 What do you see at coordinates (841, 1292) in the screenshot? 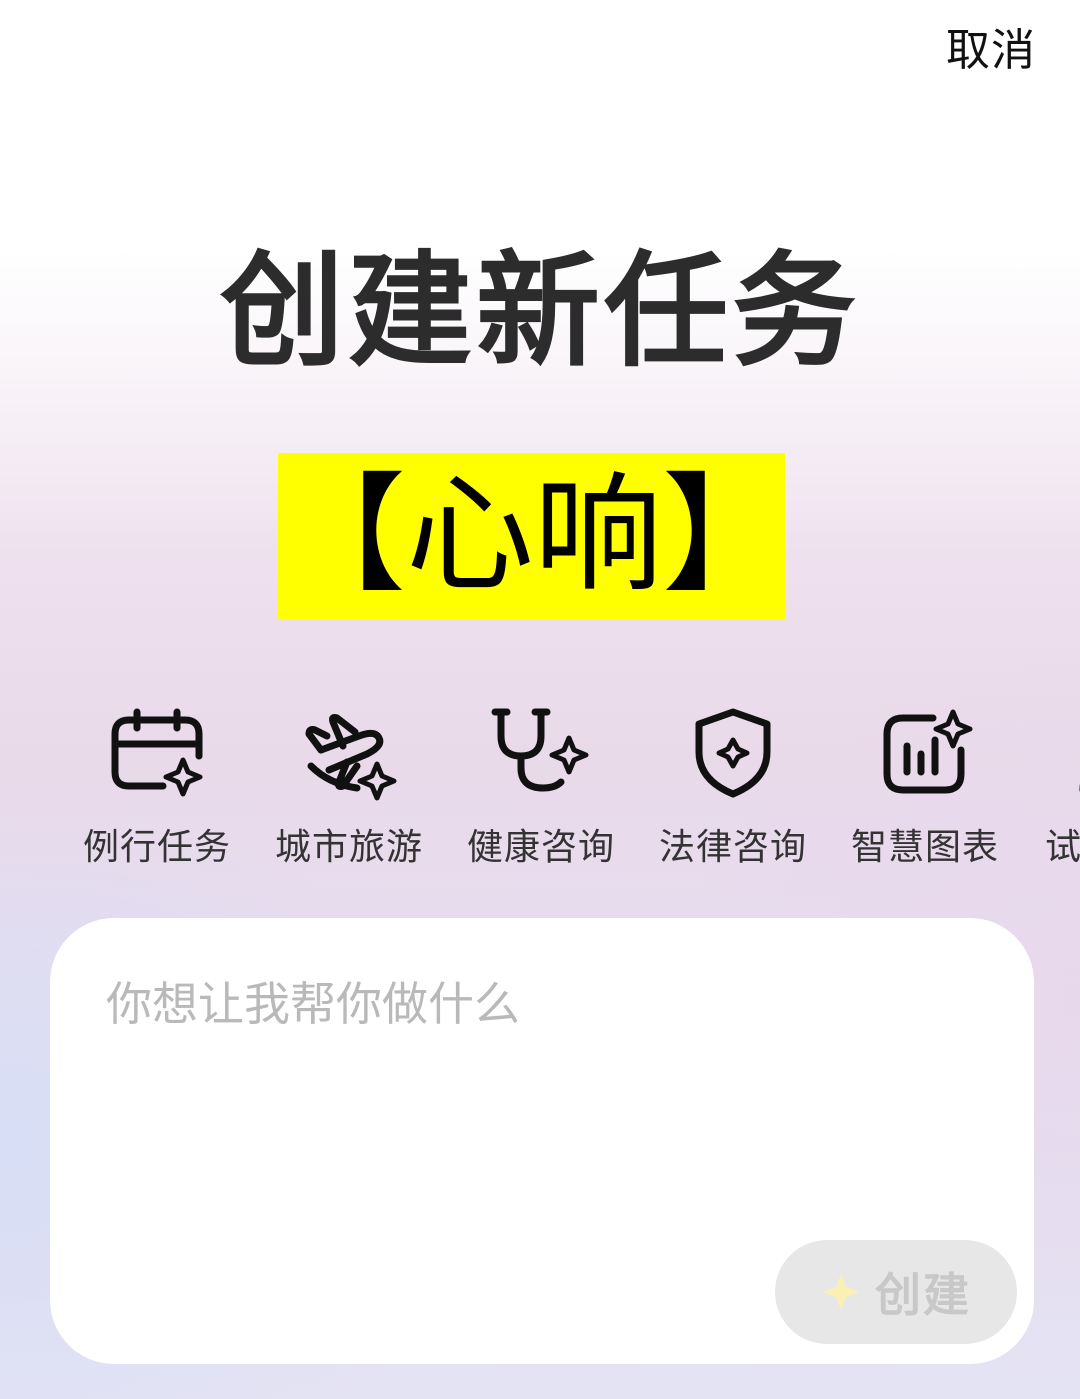
I see `sparkle-icon` at bounding box center [841, 1292].